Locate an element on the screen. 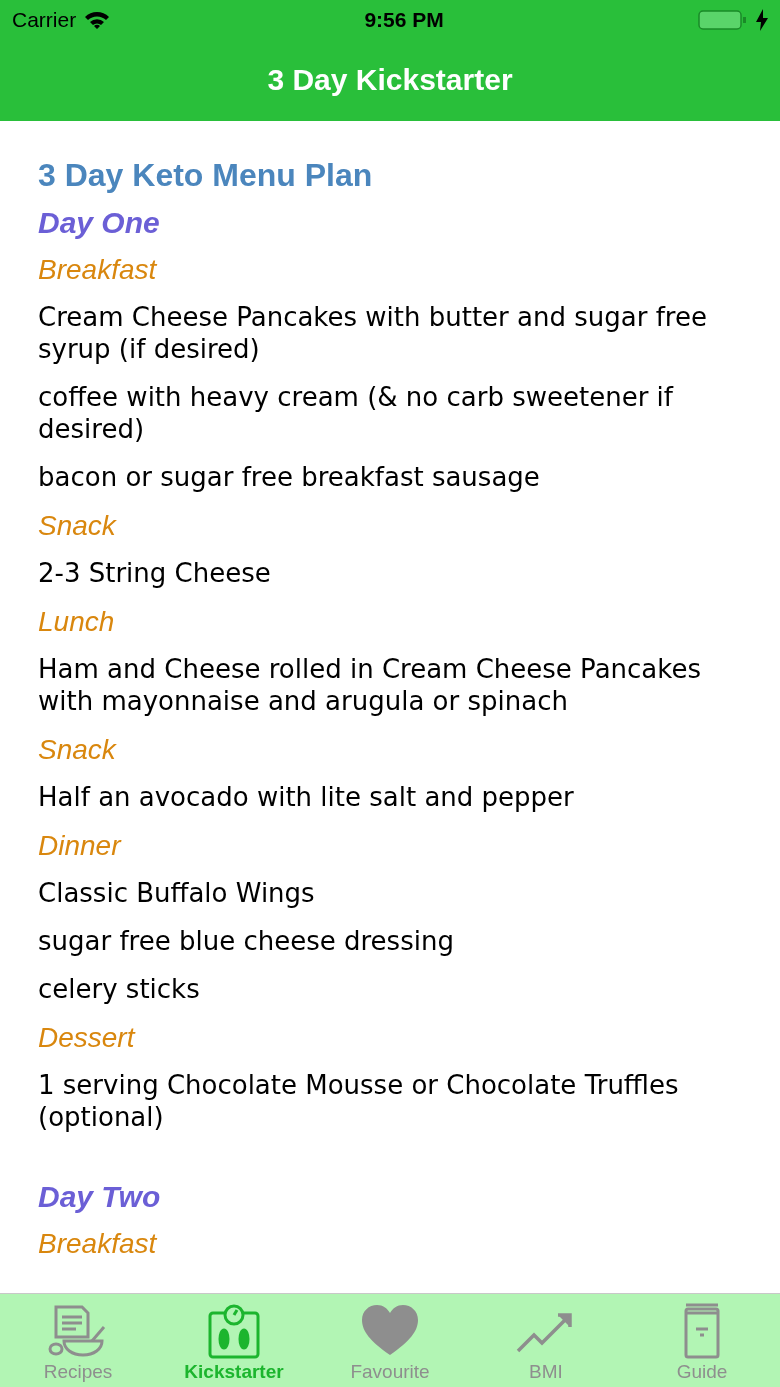 This screenshot has width=780, height=1387. recipe-bowl-icon is located at coordinates (78, 1331).